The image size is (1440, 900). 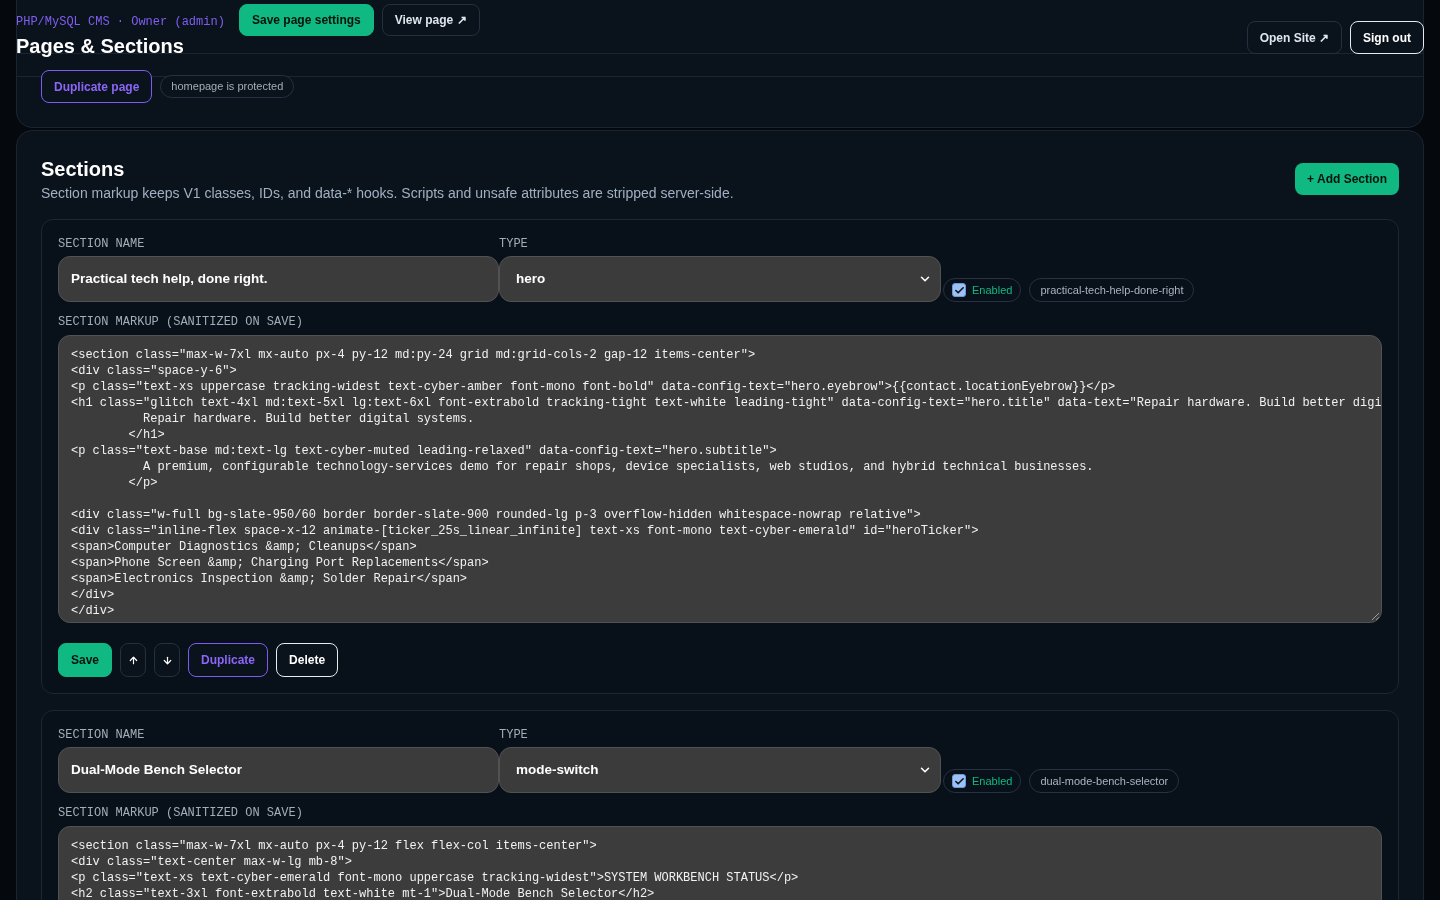 I want to click on save-settings-button: Save page settings, so click(x=306, y=20).